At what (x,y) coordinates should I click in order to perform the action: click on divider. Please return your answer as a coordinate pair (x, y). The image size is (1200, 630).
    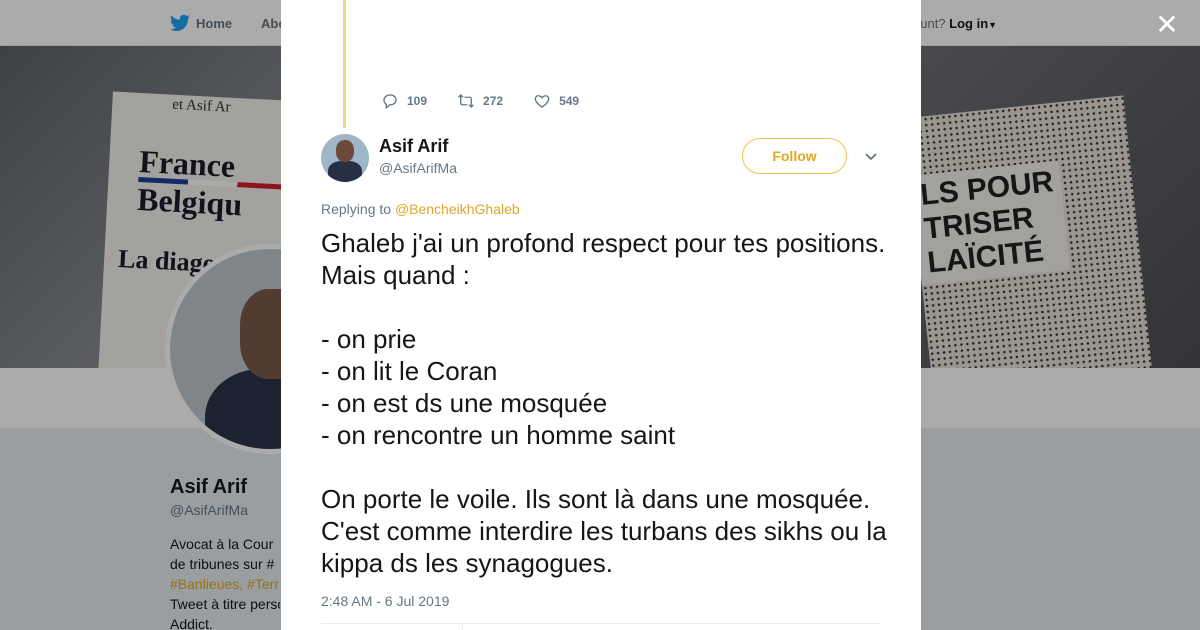
    Looking at the image, I should click on (601, 623).